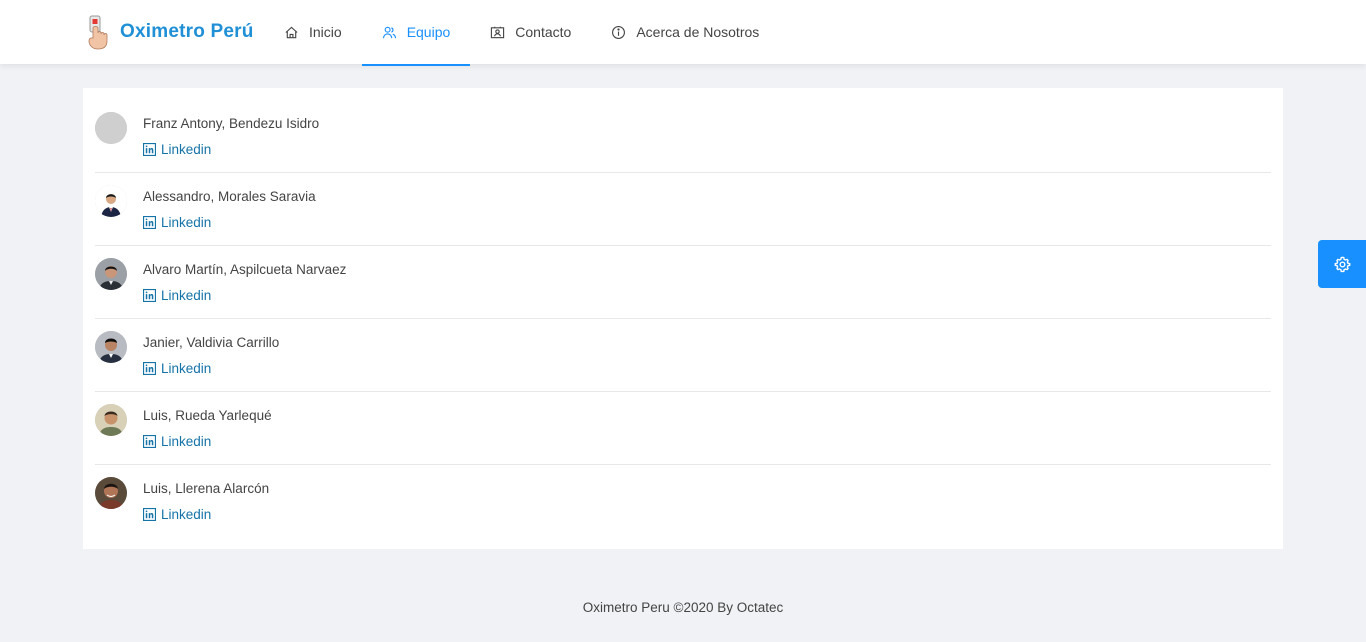 The image size is (1366, 642). What do you see at coordinates (619, 32) in the screenshot?
I see `info-circle-icon` at bounding box center [619, 32].